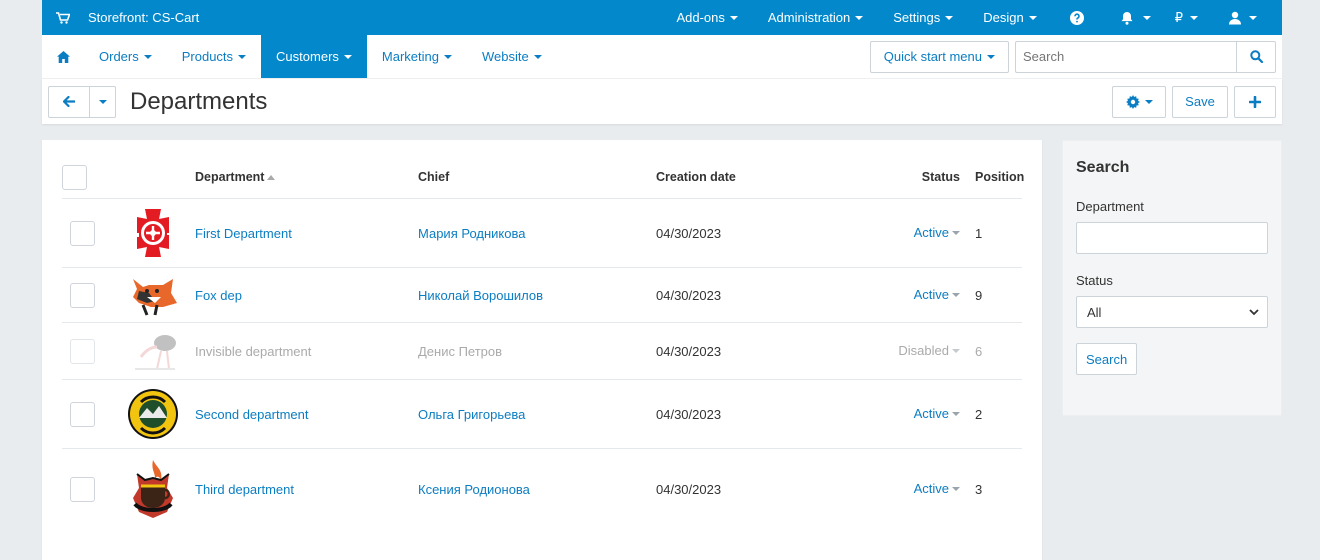  I want to click on back-button, so click(69, 101).